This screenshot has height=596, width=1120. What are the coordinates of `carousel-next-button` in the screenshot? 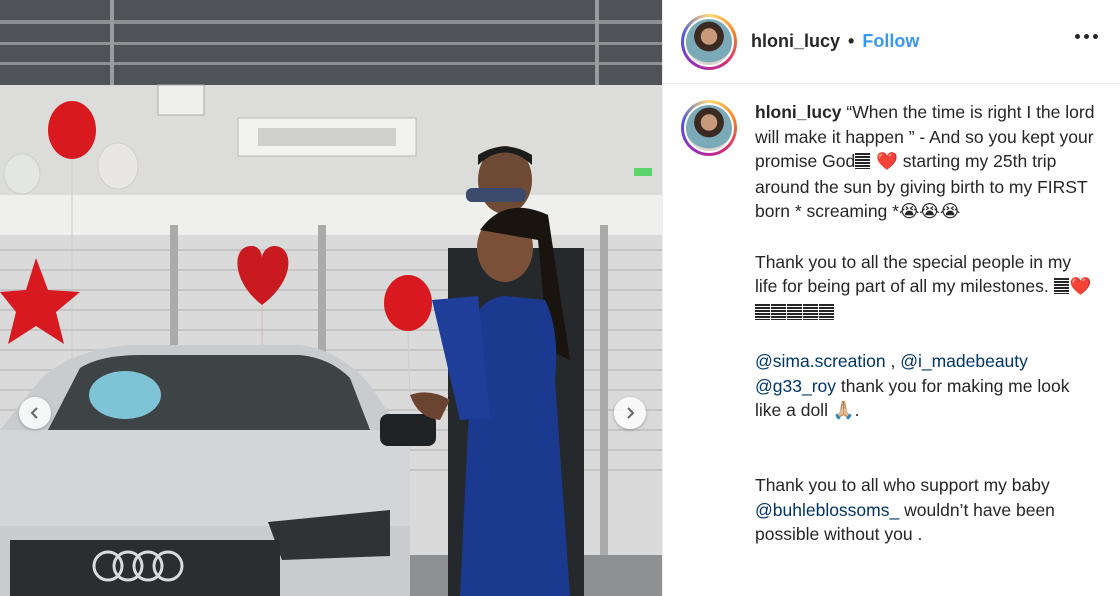 It's located at (630, 413).